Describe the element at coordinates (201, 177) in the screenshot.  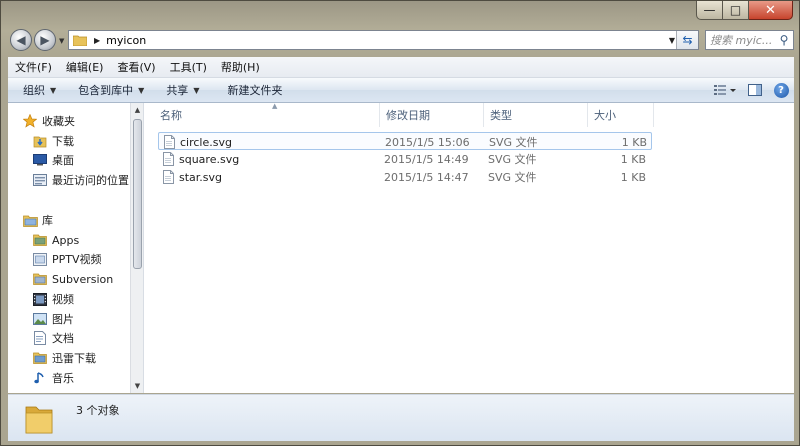
I see `file-name: star.svg` at that location.